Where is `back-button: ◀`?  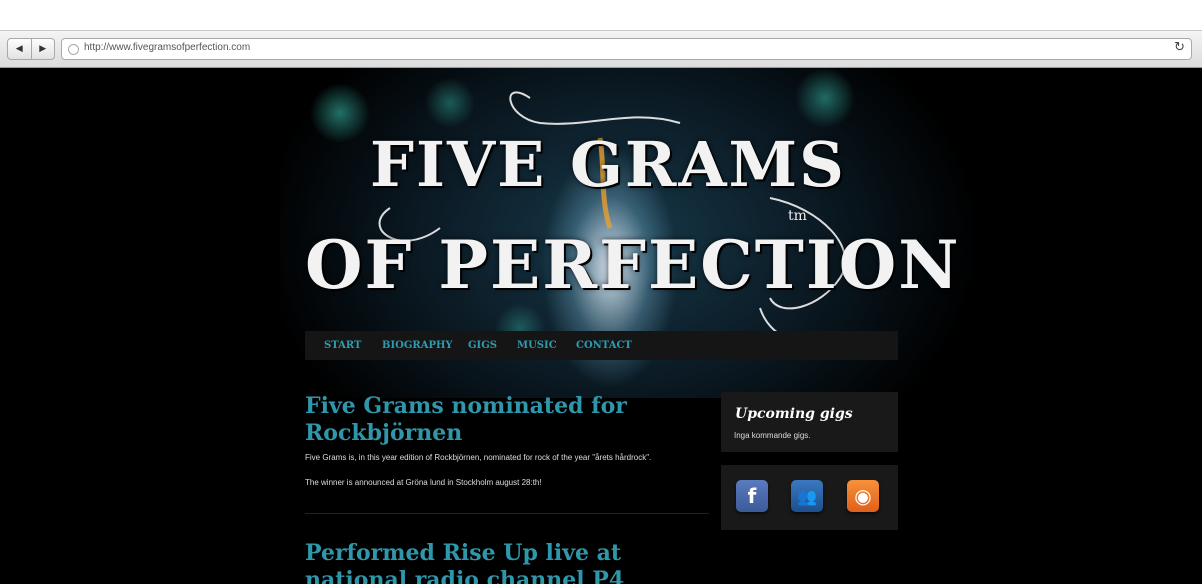
back-button: ◀ is located at coordinates (19, 49).